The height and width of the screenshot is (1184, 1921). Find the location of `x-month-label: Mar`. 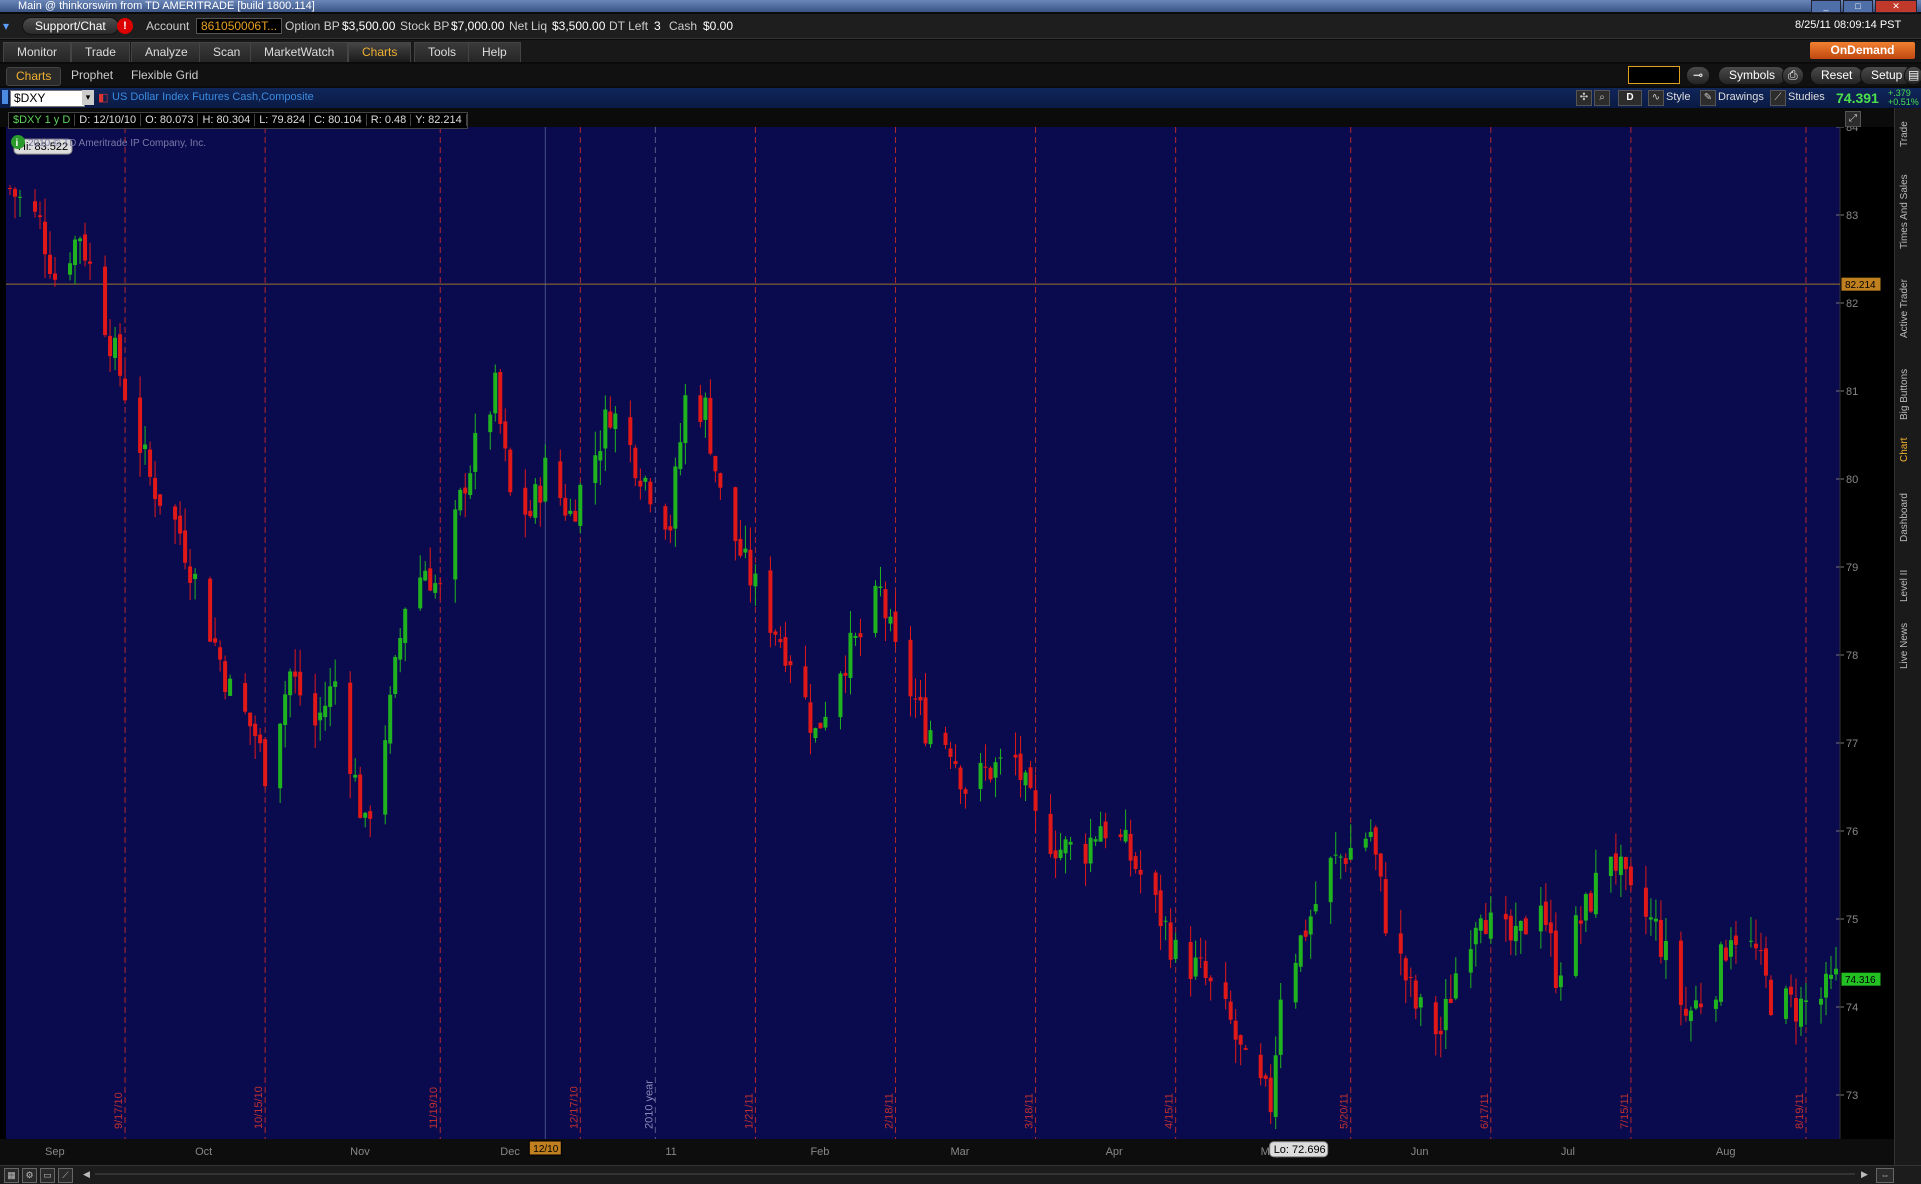

x-month-label: Mar is located at coordinates (960, 1152).